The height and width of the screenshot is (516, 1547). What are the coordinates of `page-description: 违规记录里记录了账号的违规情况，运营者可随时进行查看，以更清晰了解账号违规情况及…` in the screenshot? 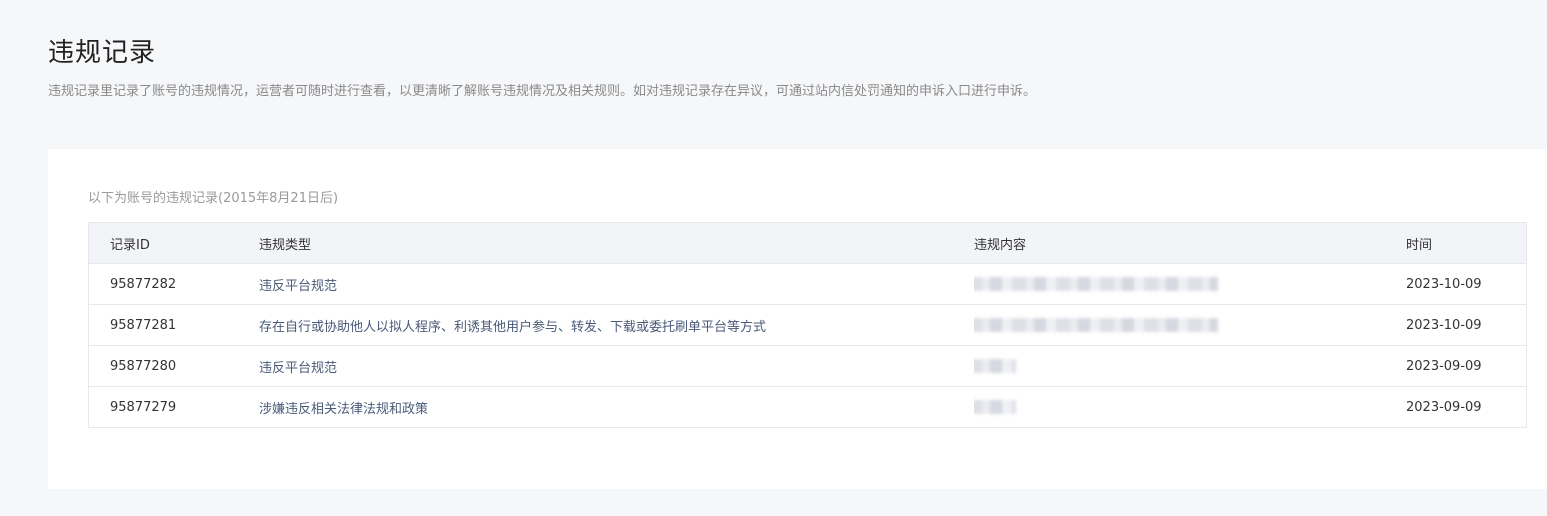 It's located at (542, 91).